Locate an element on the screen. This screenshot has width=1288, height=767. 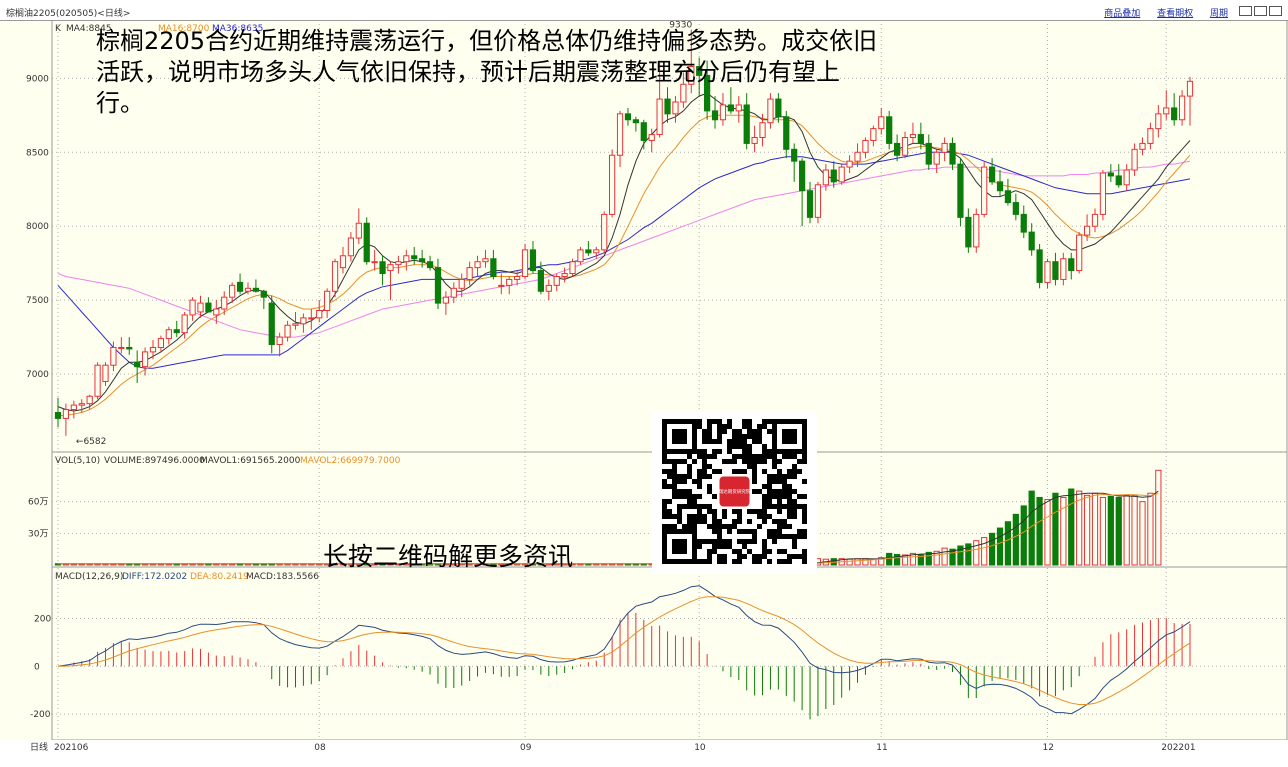
link-view-options: 查看期权 is located at coordinates (1175, 14).